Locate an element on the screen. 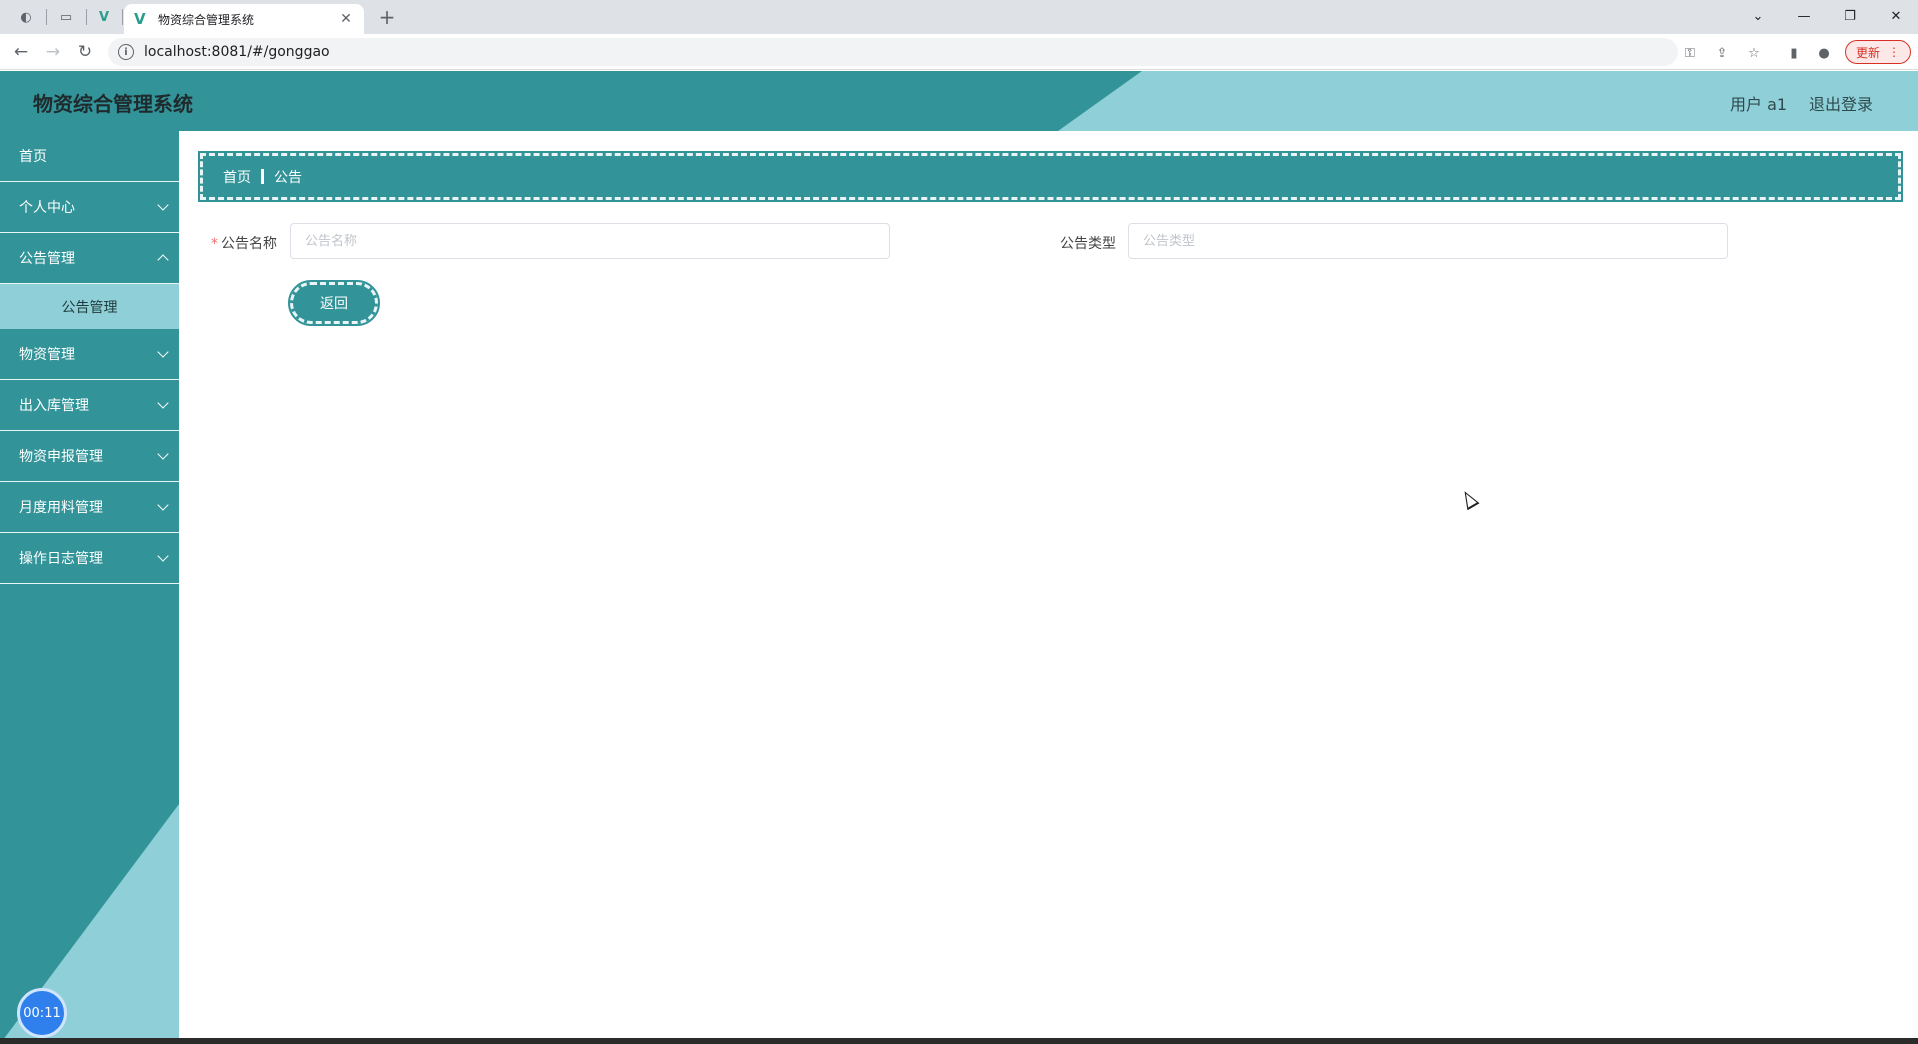 Image resolution: width=1918 pixels, height=1044 pixels. sidebar-item-inventory-io: 出入库管理 is located at coordinates (89, 405).